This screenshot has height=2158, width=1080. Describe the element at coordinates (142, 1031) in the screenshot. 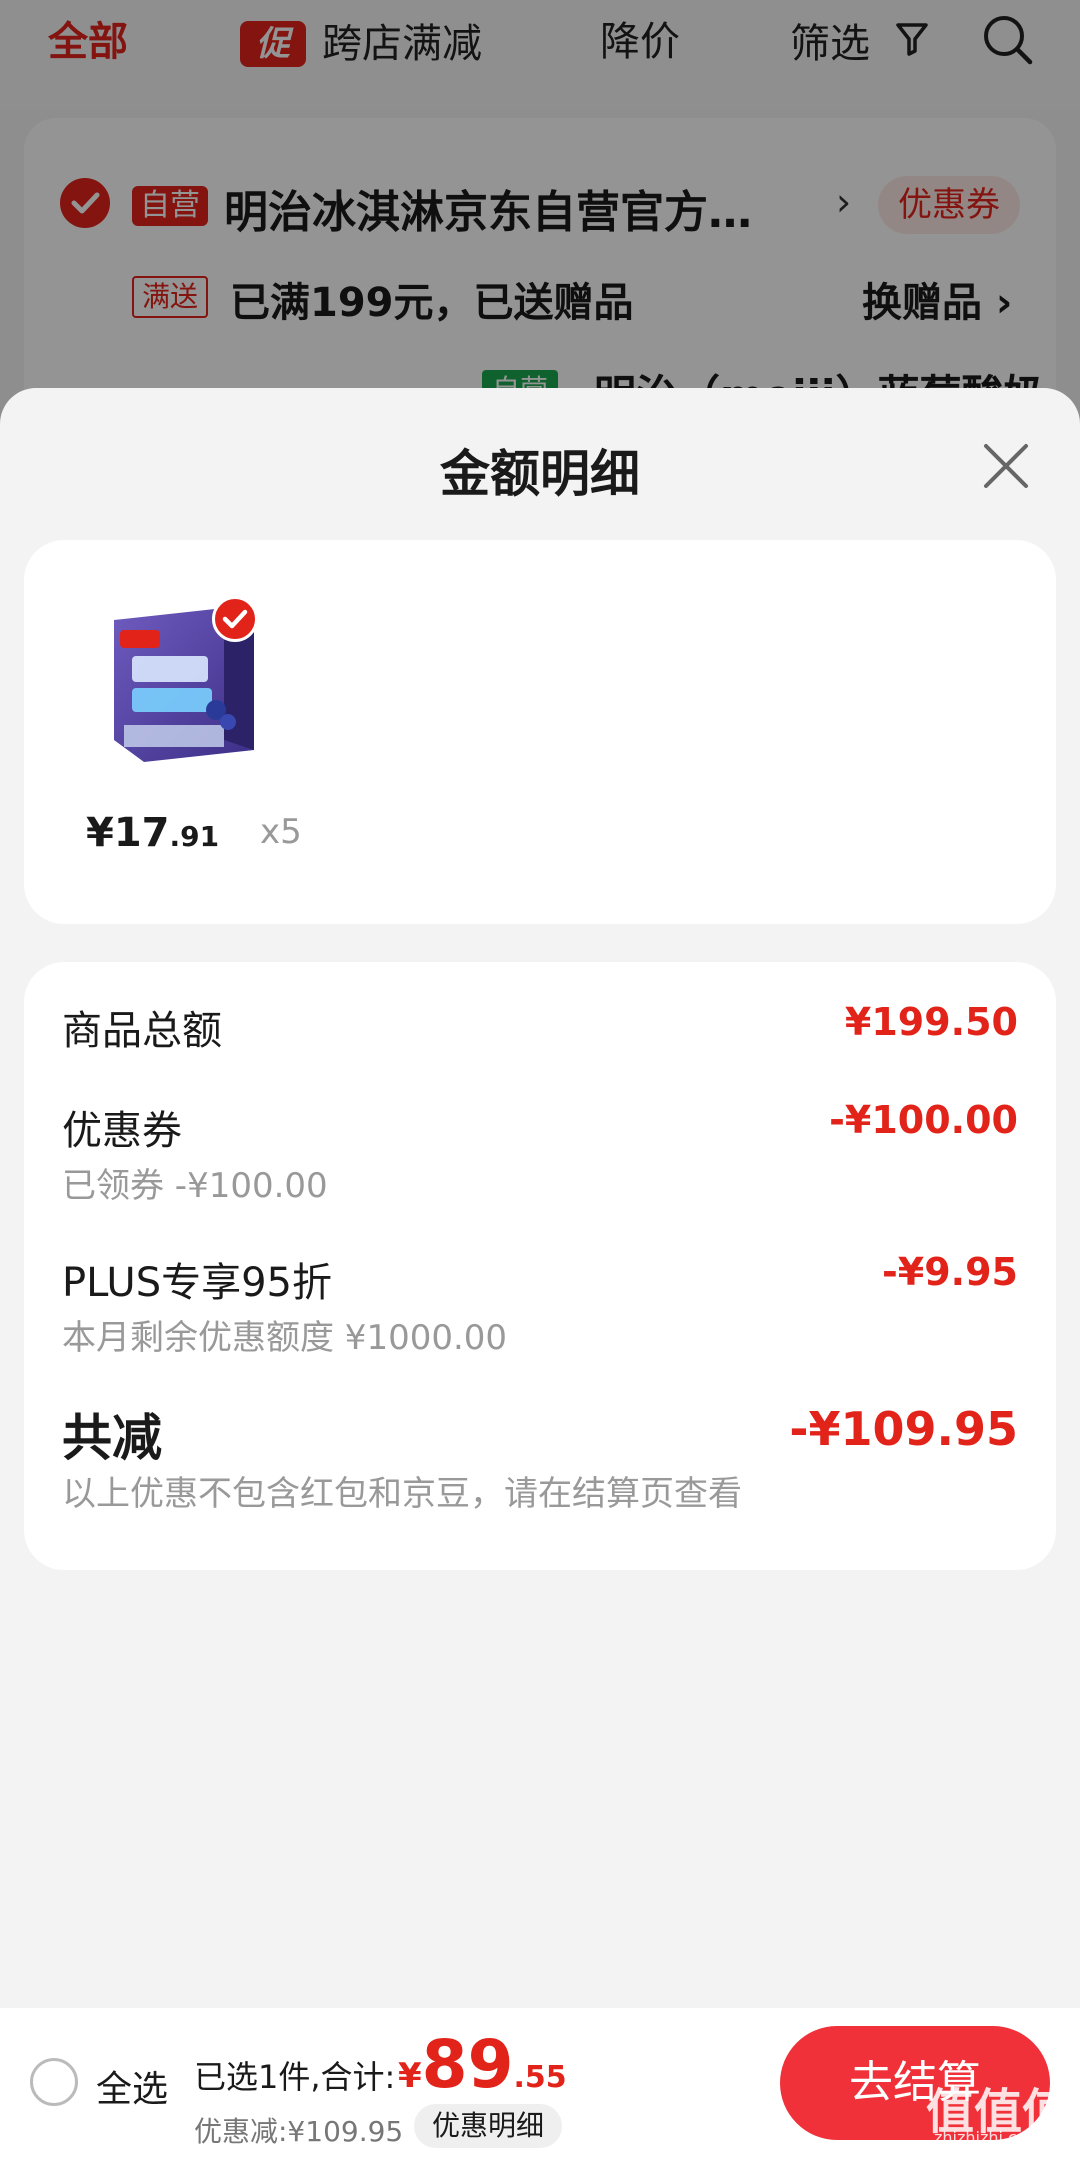

I see `goods-total-label: 商品总额` at that location.